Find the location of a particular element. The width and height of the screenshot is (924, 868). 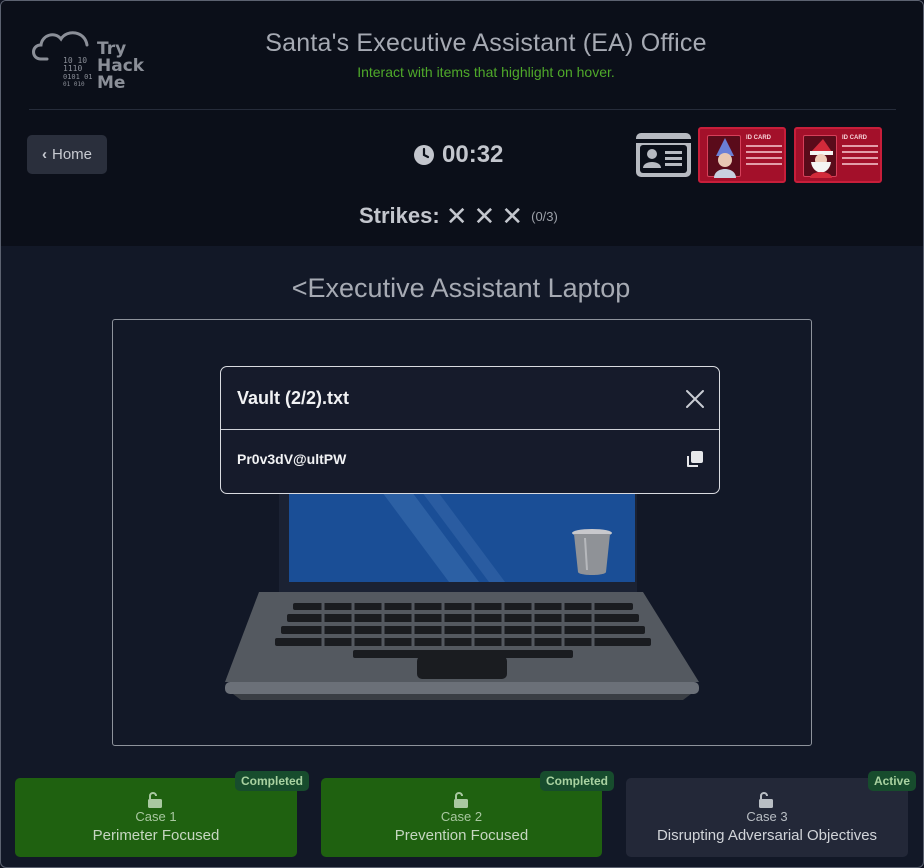

vault-file-modal: Vault (2/2).txt Pr0v3dV@ultPW is located at coordinates (470, 430).